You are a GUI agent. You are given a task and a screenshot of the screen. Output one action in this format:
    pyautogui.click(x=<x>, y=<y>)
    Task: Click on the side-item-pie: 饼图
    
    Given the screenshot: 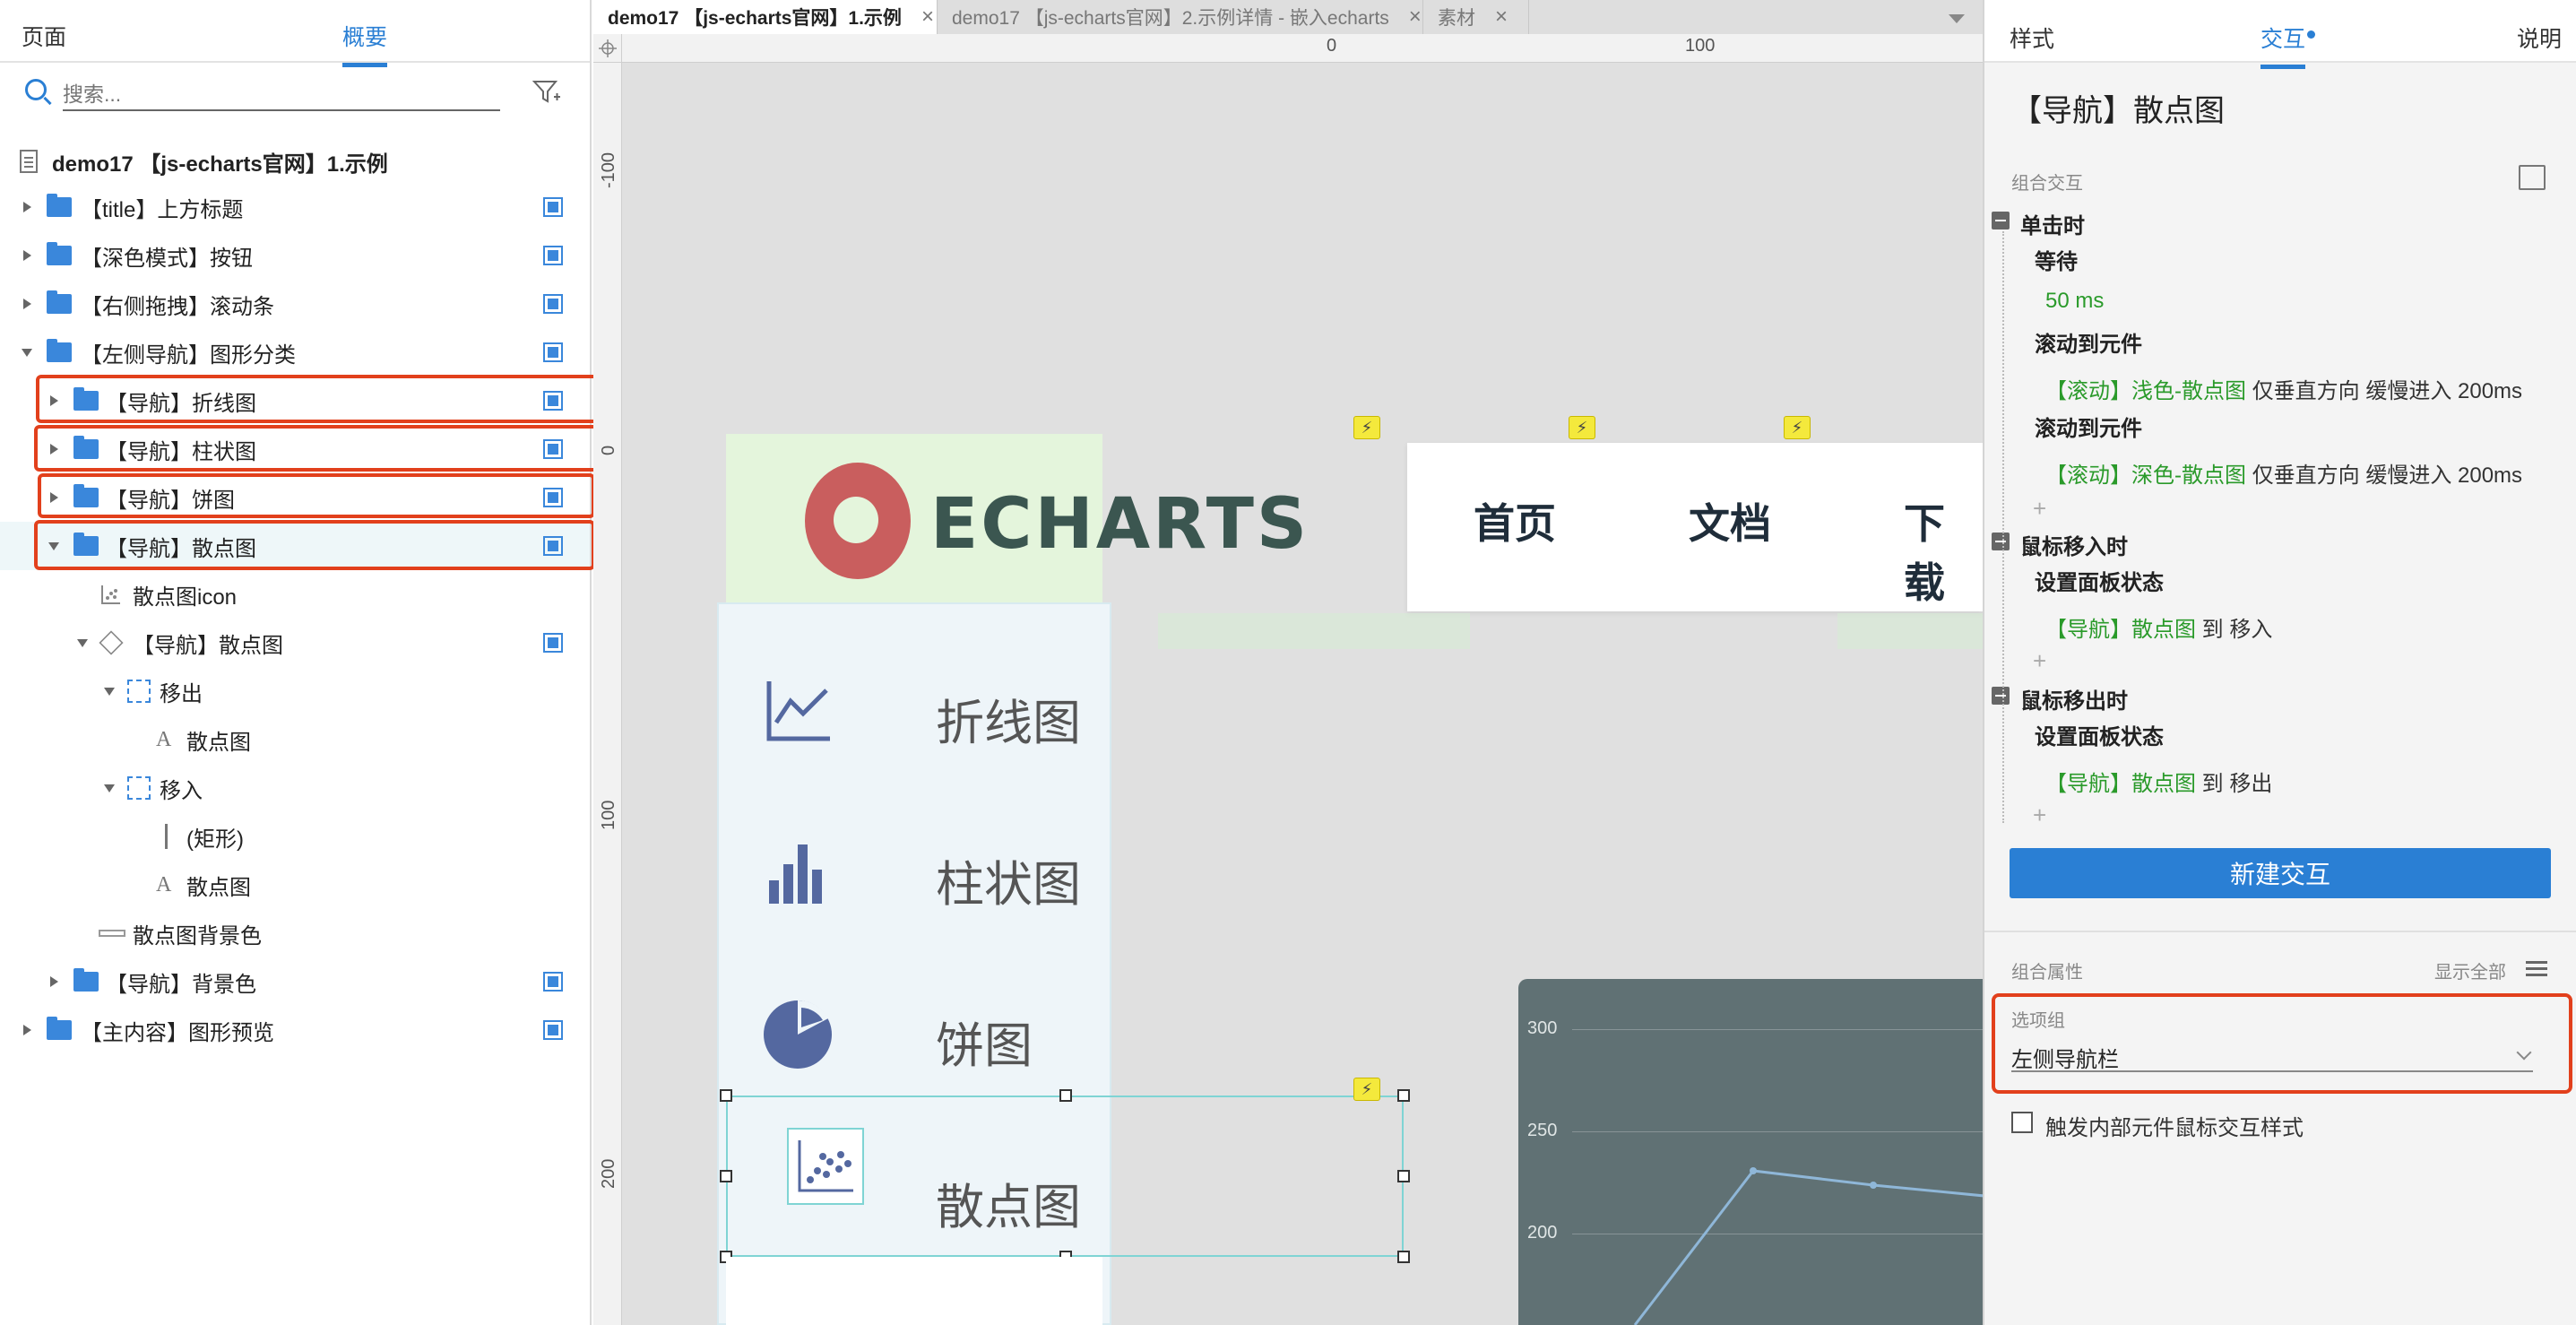 What is the action you would take?
    pyautogui.click(x=910, y=1018)
    